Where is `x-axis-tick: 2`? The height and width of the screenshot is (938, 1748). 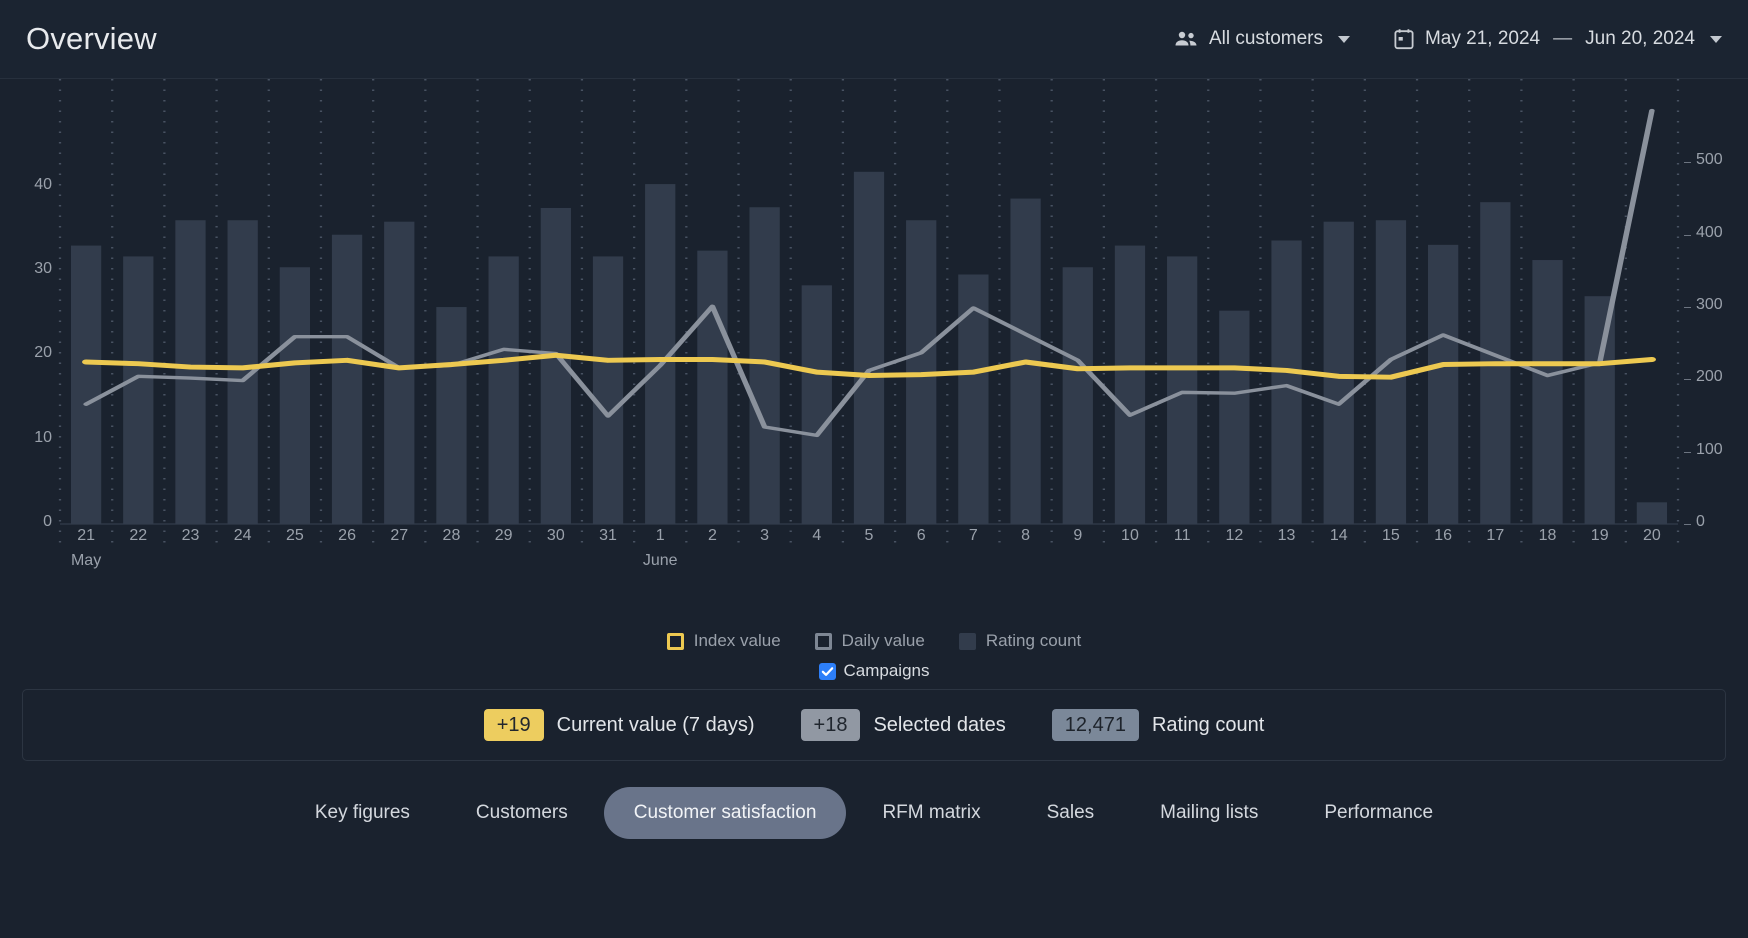
x-axis-tick: 2 is located at coordinates (712, 535).